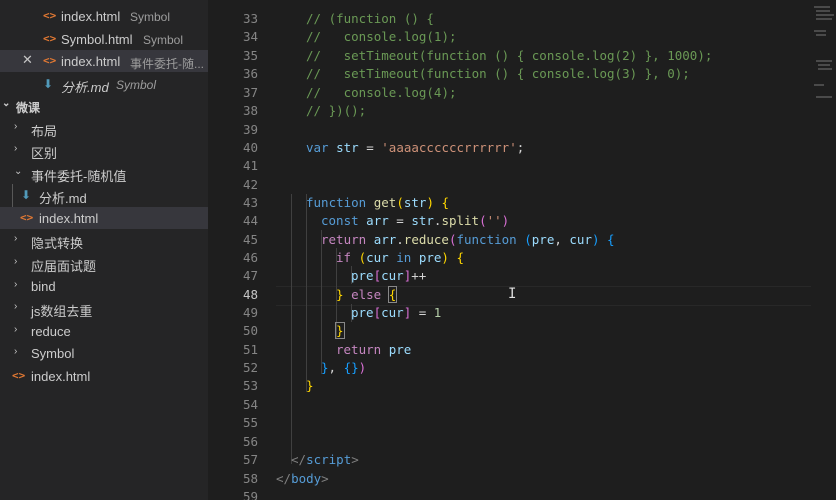 Image resolution: width=836 pixels, height=500 pixels. Describe the element at coordinates (522, 37) in the screenshot. I see `code-line: 34 // console.log(1);` at that location.